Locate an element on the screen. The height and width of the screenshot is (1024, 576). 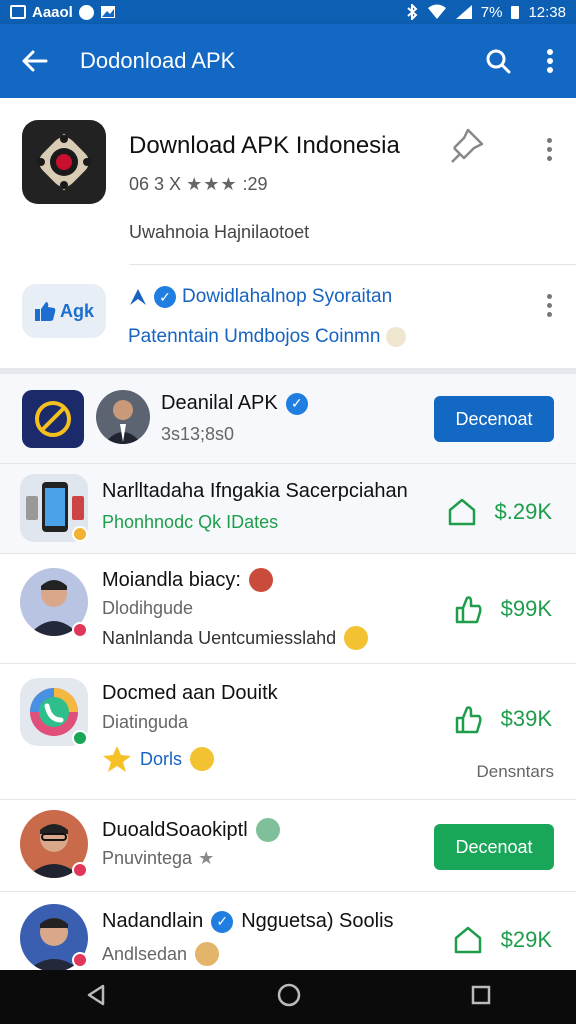
triangle-back-icon is located at coordinates (96, 994).